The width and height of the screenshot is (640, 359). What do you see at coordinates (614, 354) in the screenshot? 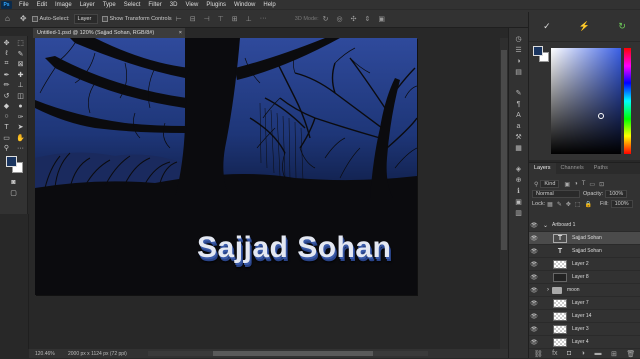
I see `new-layer-icon: ⊞` at bounding box center [614, 354].